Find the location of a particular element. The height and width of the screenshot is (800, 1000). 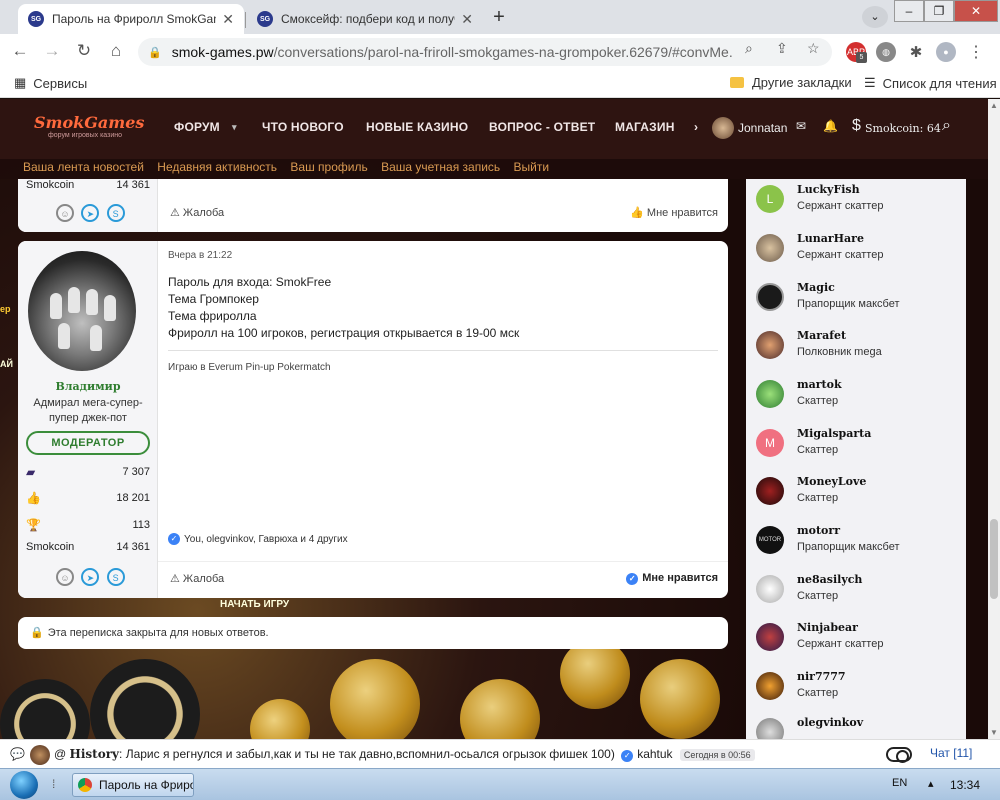

nav-forum: ФОРУМ is located at coordinates (197, 127).